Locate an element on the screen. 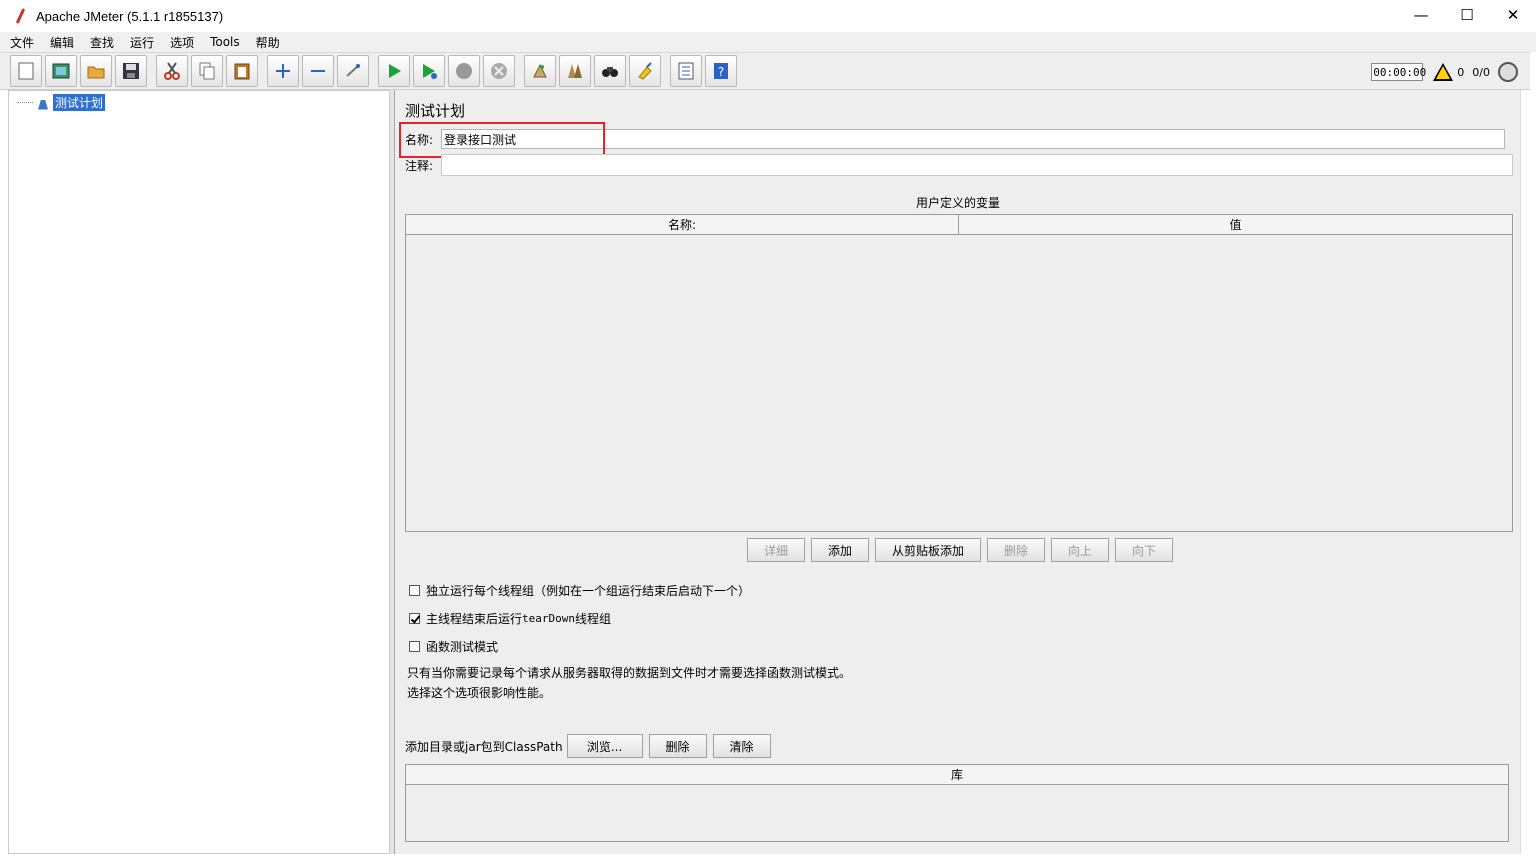  active-threads: 0/0 is located at coordinates (1481, 72).